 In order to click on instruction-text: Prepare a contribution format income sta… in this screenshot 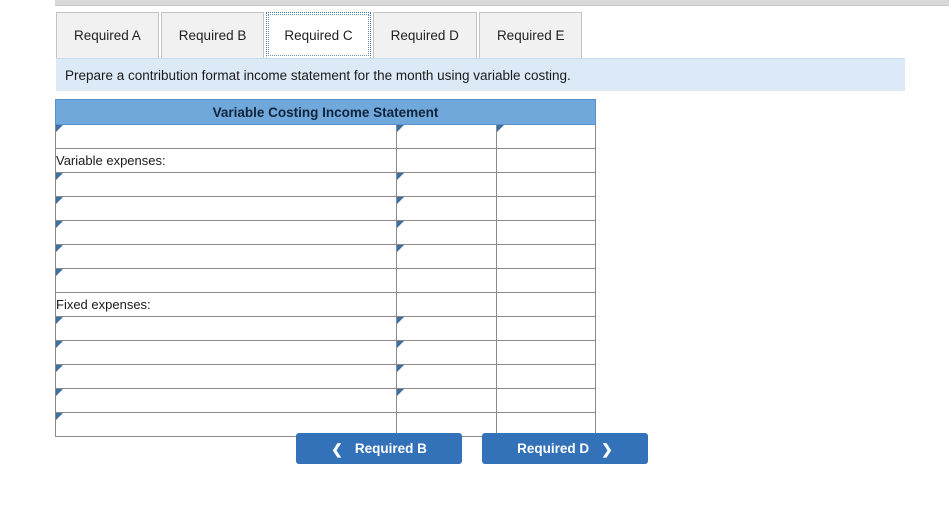, I will do `click(318, 75)`.